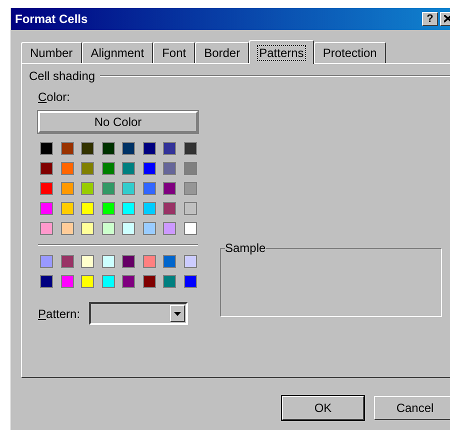  I want to click on help-button: ?, so click(430, 19).